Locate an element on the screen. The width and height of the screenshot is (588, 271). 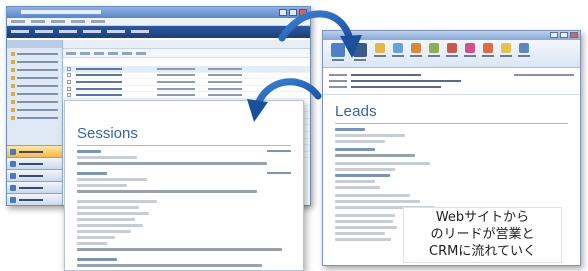
delete-icon is located at coordinates (360, 50).